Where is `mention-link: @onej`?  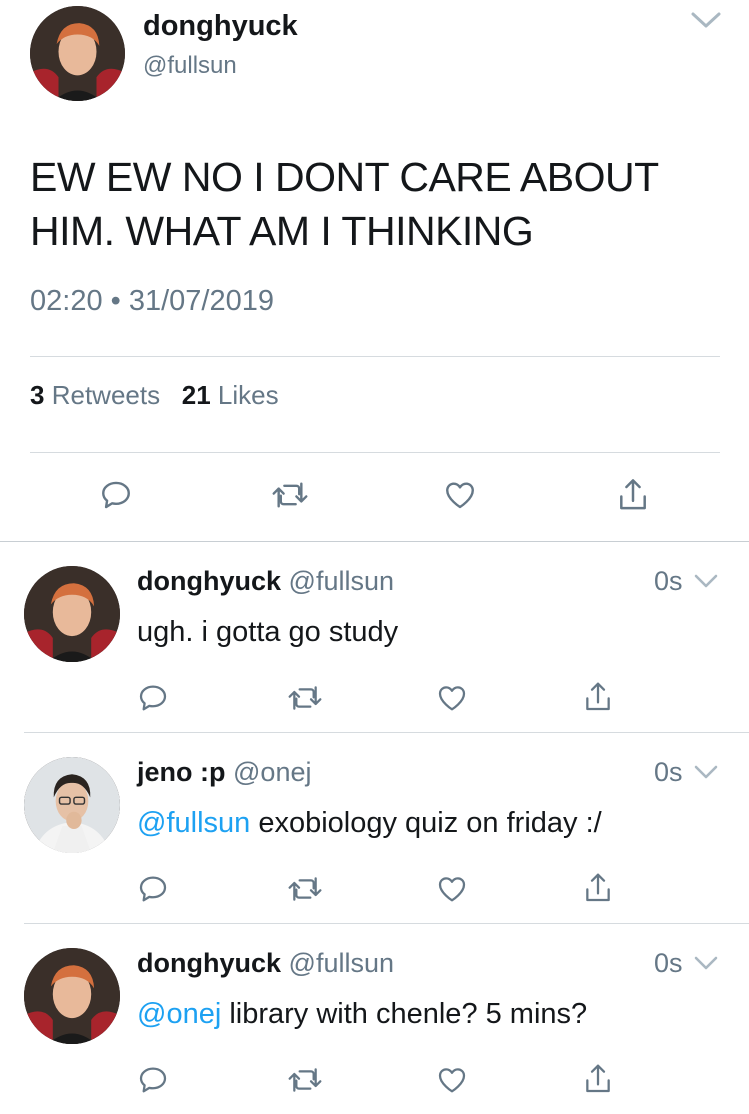
mention-link: @onej is located at coordinates (179, 1014).